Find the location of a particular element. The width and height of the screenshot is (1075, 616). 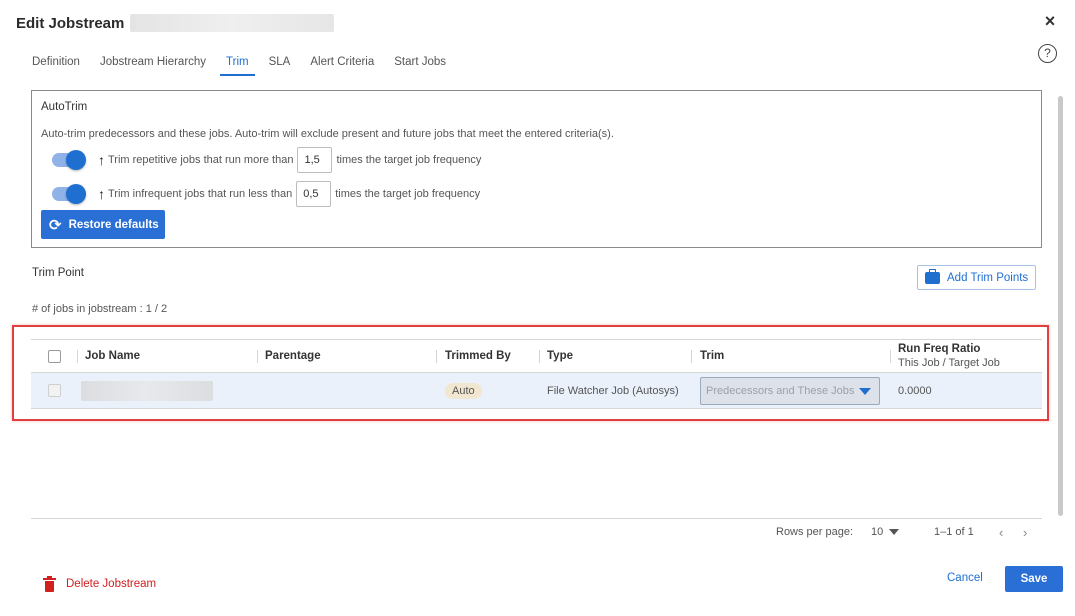

tab-sla: SLA is located at coordinates (280, 62).